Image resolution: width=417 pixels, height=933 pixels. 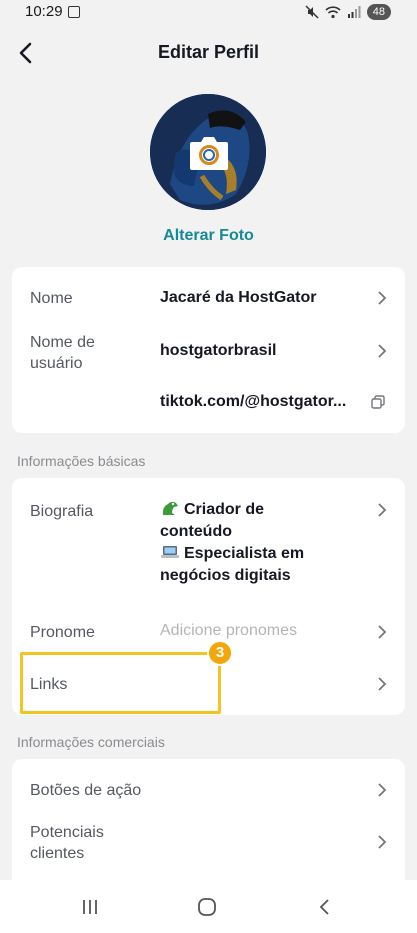 I want to click on home-icon, so click(x=207, y=907).